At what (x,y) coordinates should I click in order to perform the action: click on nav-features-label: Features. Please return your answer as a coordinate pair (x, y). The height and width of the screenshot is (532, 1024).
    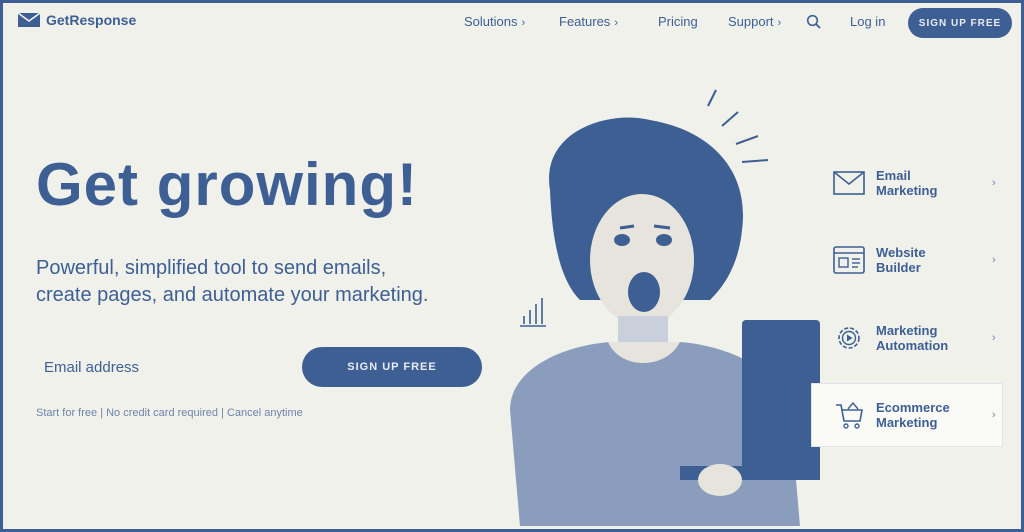
    Looking at the image, I should click on (585, 21).